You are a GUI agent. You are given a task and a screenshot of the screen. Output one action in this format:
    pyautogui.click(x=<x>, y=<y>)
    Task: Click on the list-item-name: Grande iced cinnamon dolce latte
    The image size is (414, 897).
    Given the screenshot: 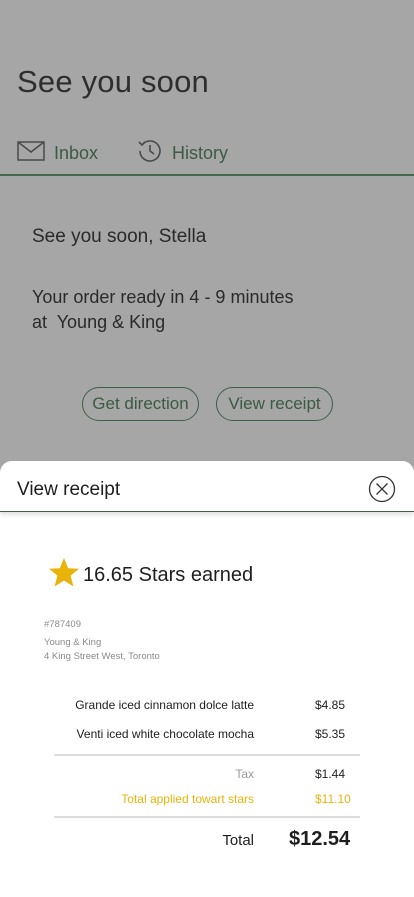 What is the action you would take?
    pyautogui.click(x=164, y=705)
    